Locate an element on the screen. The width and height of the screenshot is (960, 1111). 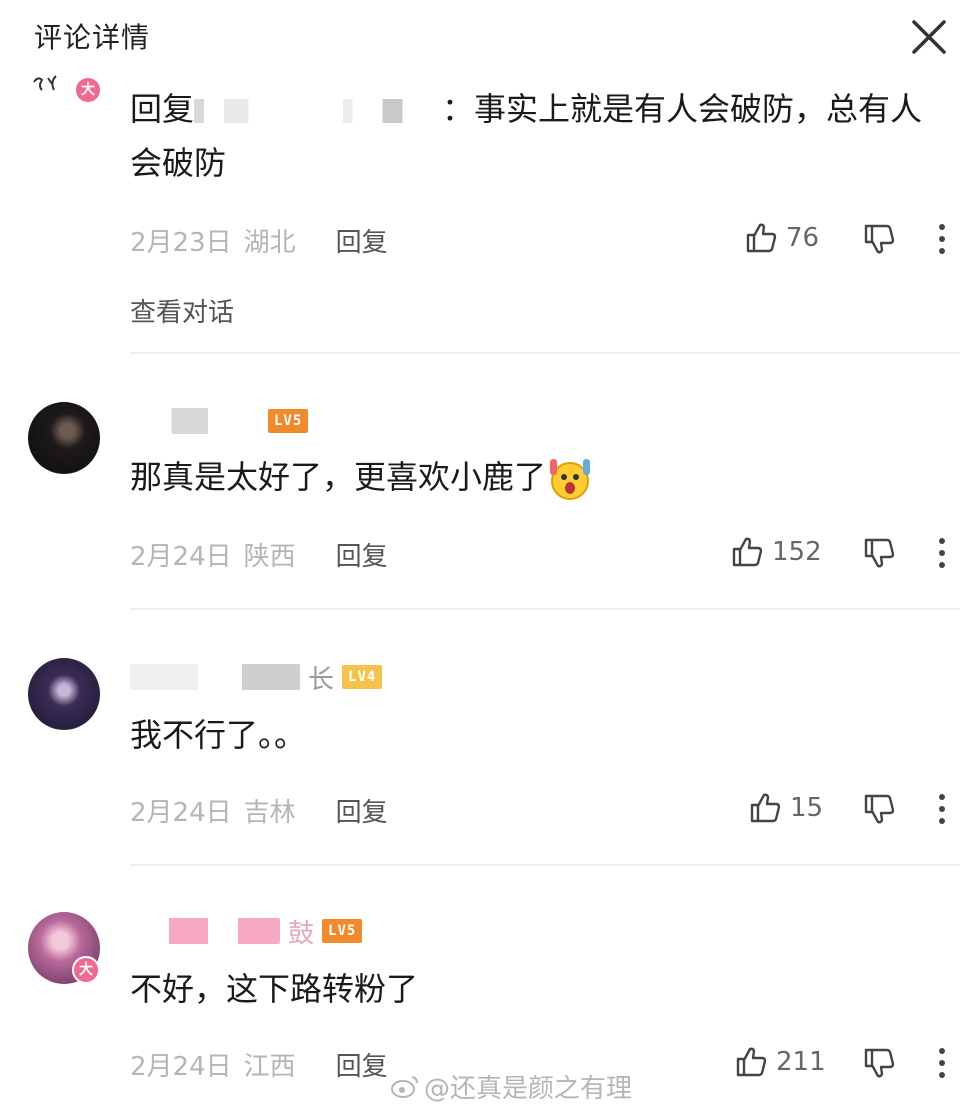
weibo-logo-icon is located at coordinates (404, 1086).